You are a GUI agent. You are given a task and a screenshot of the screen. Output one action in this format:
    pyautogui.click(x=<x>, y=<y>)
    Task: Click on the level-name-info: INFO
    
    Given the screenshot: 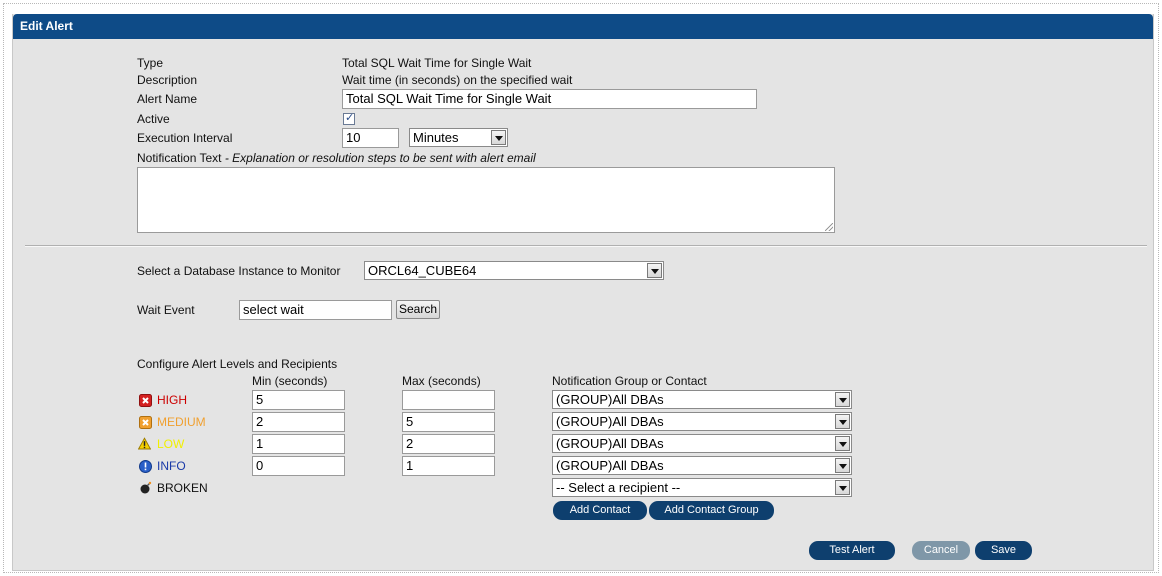 What is the action you would take?
    pyautogui.click(x=171, y=466)
    